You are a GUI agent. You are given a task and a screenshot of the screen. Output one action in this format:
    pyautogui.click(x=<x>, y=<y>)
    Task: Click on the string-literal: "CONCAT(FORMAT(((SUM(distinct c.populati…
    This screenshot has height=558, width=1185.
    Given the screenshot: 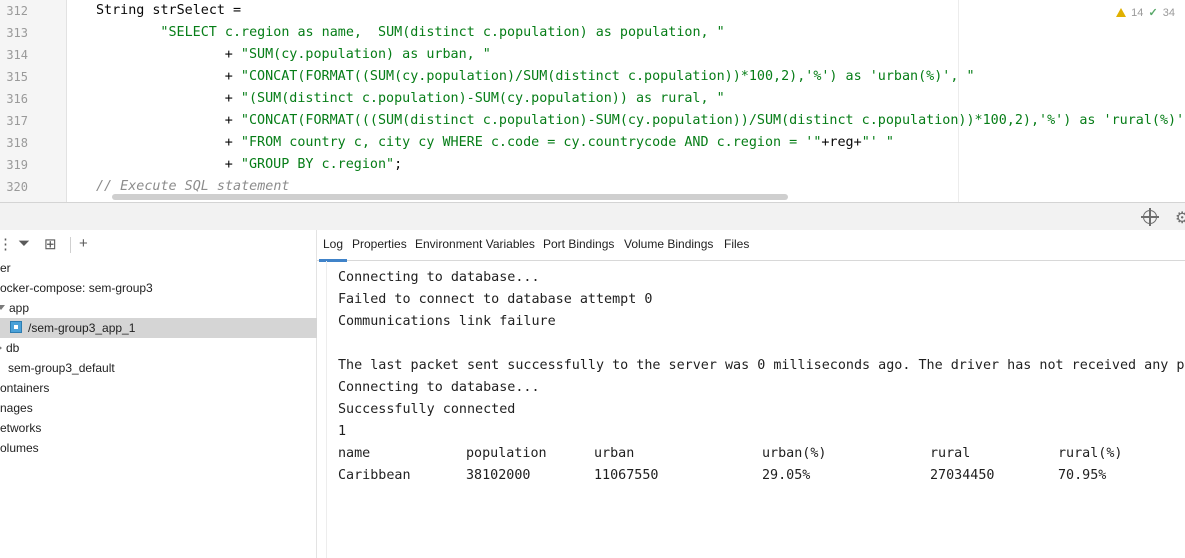 What is the action you would take?
    pyautogui.click(x=712, y=120)
    